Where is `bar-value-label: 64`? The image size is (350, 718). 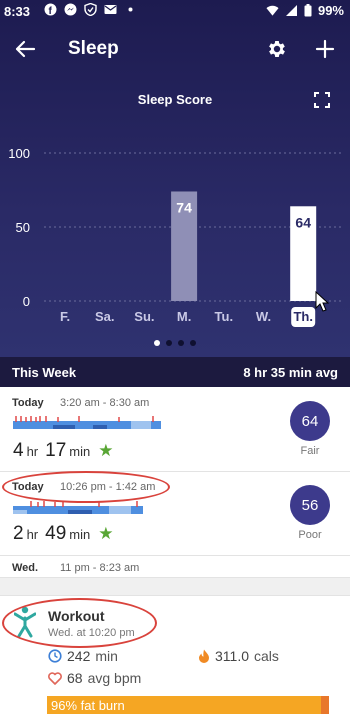
bar-value-label: 64 is located at coordinates (303, 222).